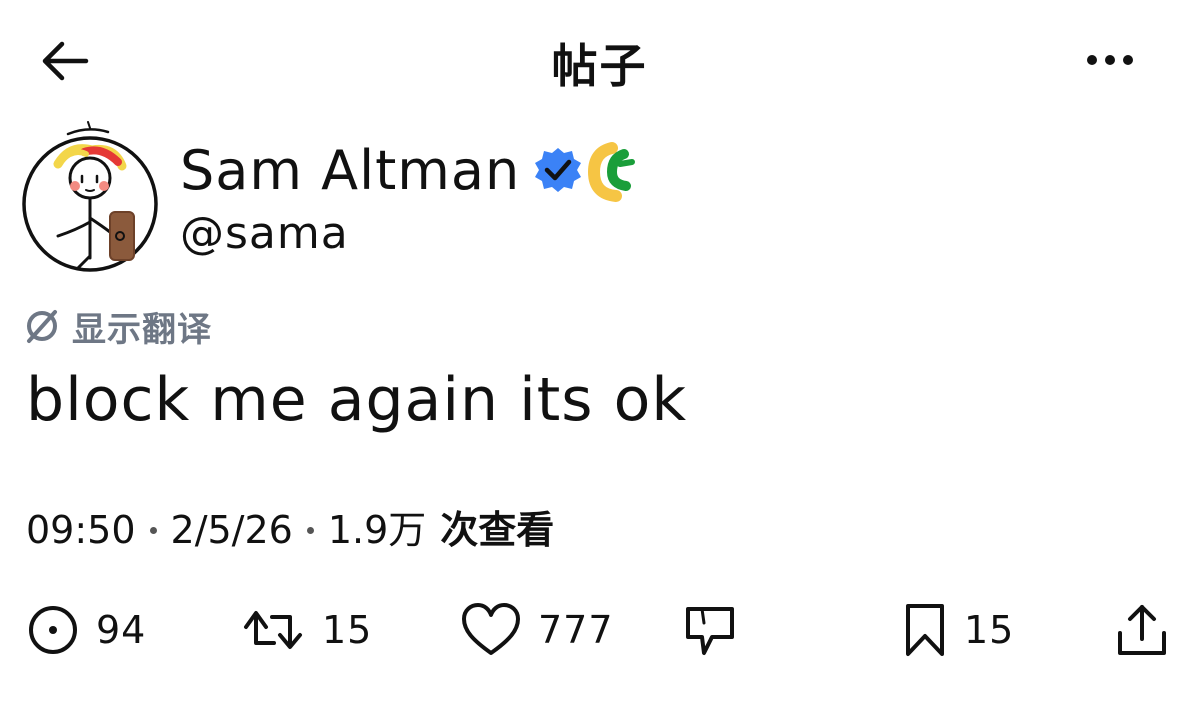  I want to click on more-options-button, so click(1112, 60).